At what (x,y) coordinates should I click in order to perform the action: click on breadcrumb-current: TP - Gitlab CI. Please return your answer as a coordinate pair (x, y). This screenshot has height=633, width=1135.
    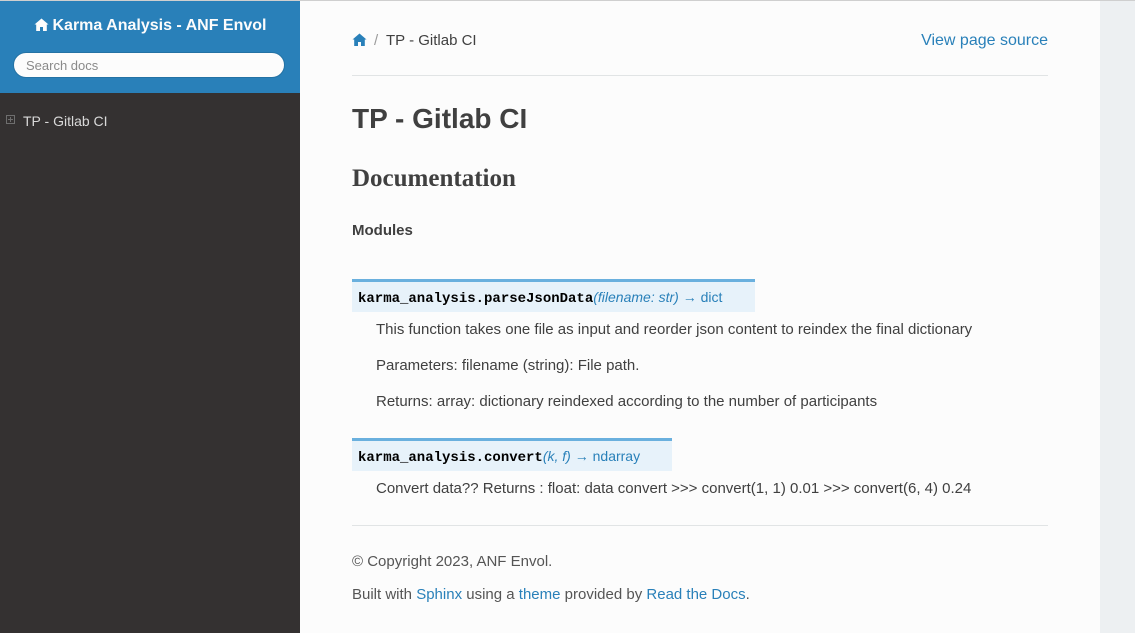
    Looking at the image, I should click on (431, 40).